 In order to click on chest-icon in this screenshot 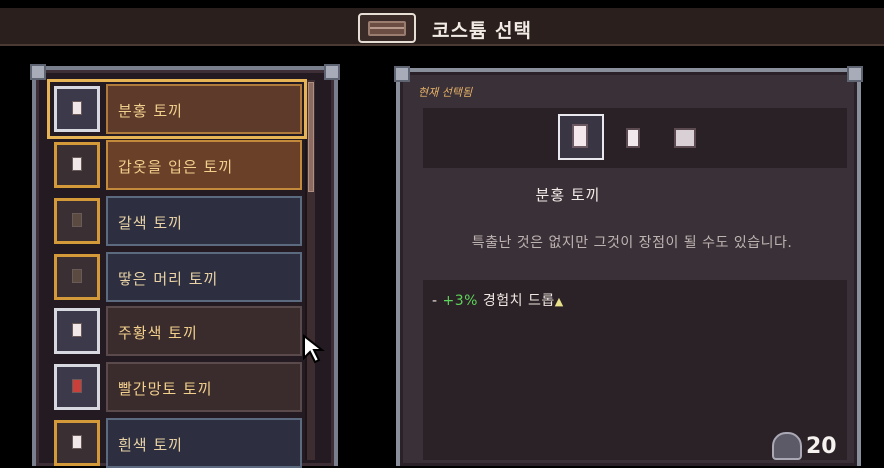, I will do `click(387, 28)`.